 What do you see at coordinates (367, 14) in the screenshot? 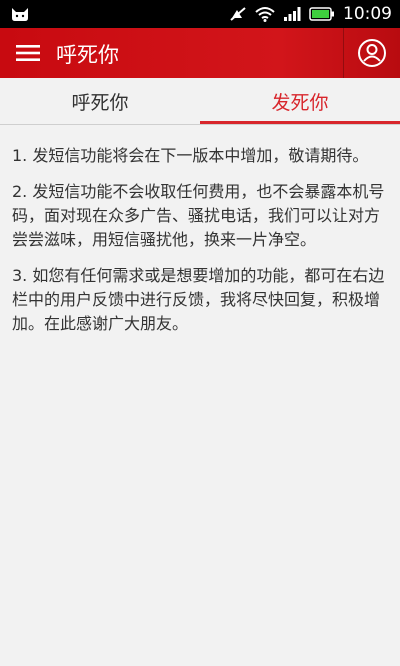
I see `clock: 10:09` at bounding box center [367, 14].